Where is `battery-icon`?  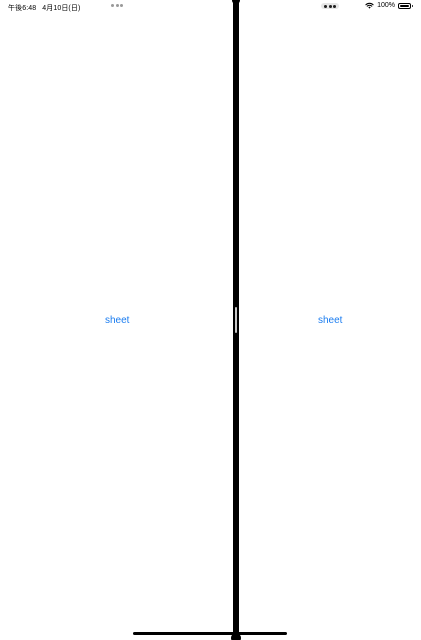 battery-icon is located at coordinates (405, 5).